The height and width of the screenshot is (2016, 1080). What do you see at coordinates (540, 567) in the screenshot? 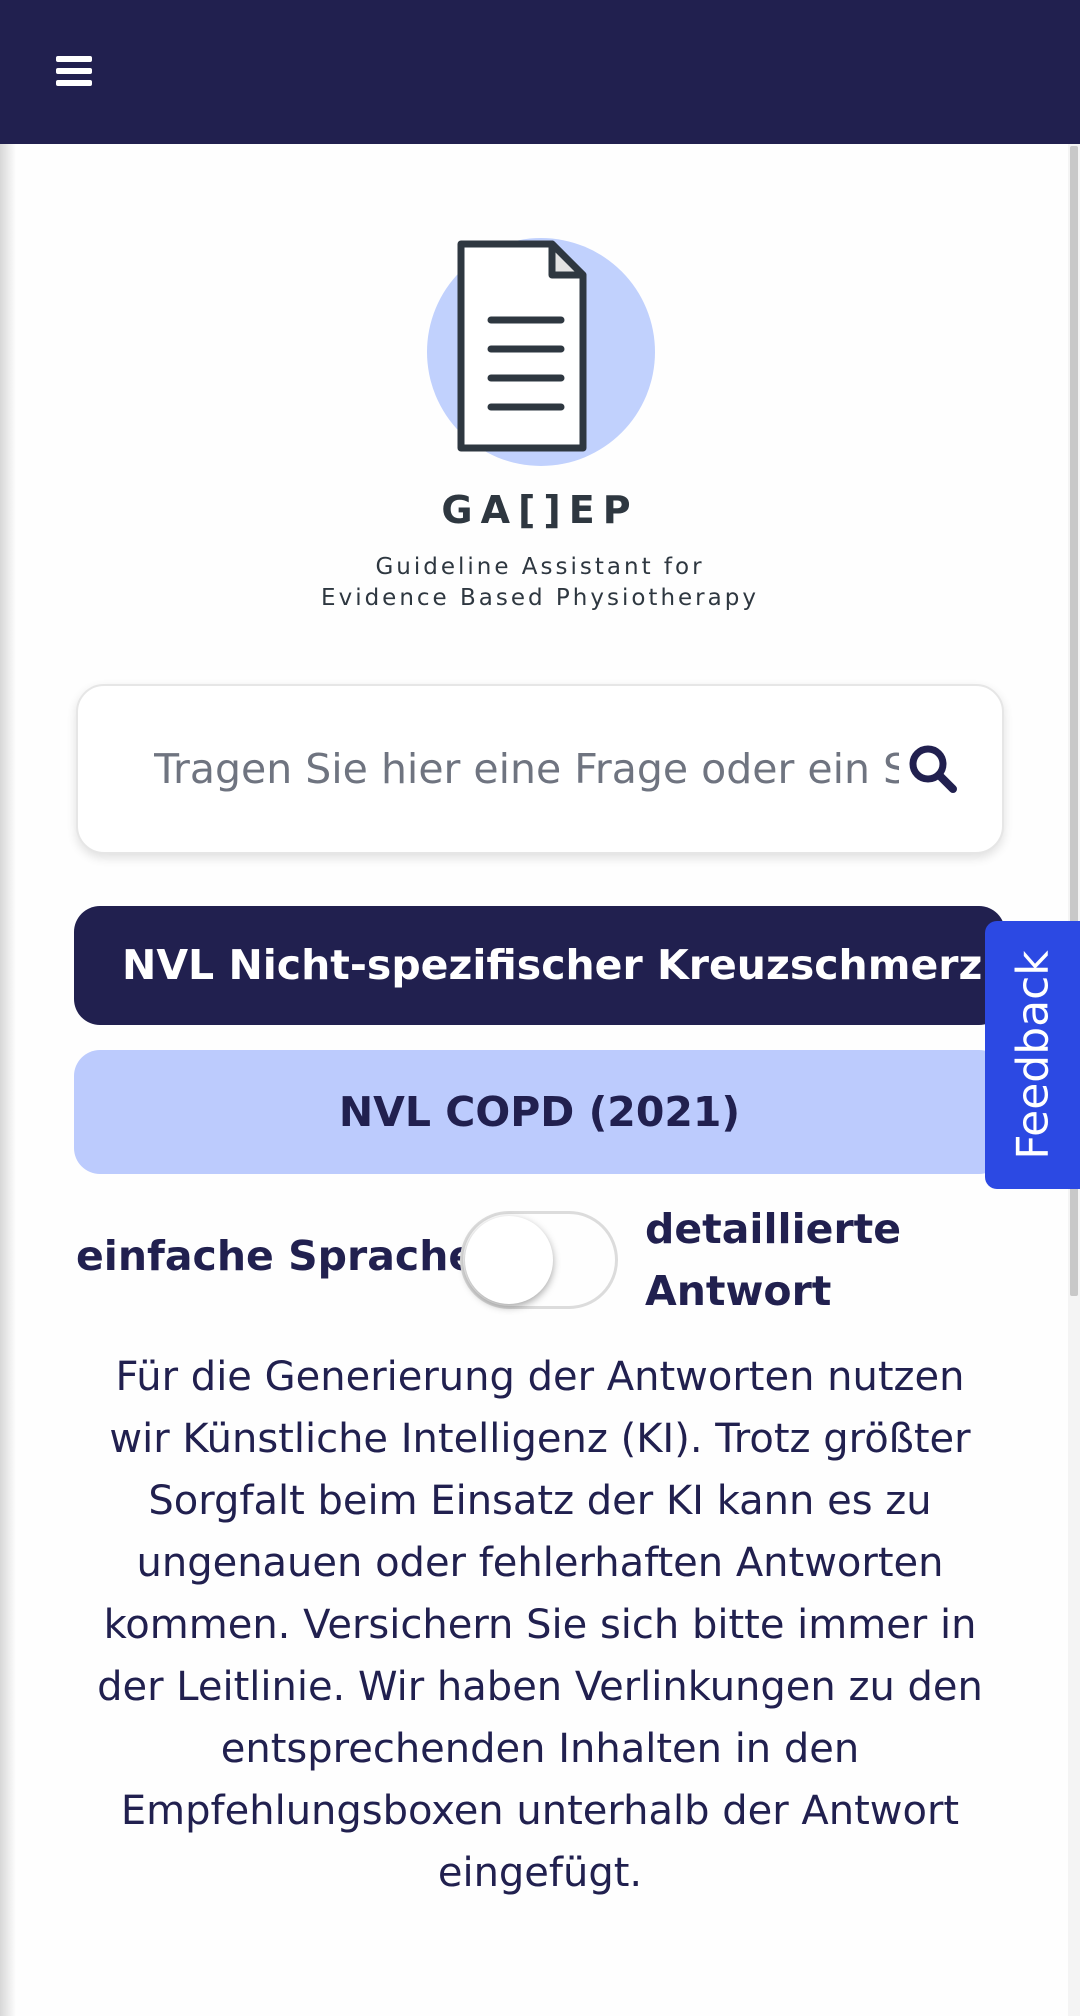
I see `app-subtitle-line-1: Guideline Assistant for` at bounding box center [540, 567].